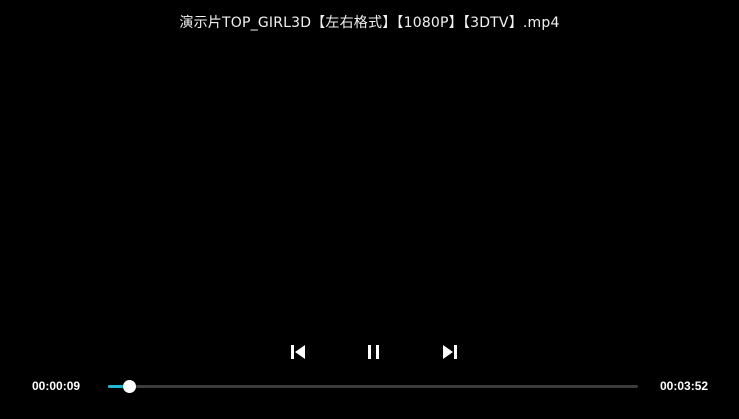 This screenshot has height=419, width=739. I want to click on next-button, so click(450, 352).